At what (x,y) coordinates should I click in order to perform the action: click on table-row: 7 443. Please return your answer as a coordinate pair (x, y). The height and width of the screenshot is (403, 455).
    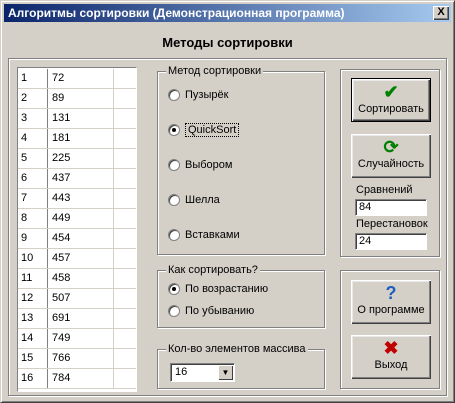
    Looking at the image, I should click on (77, 199).